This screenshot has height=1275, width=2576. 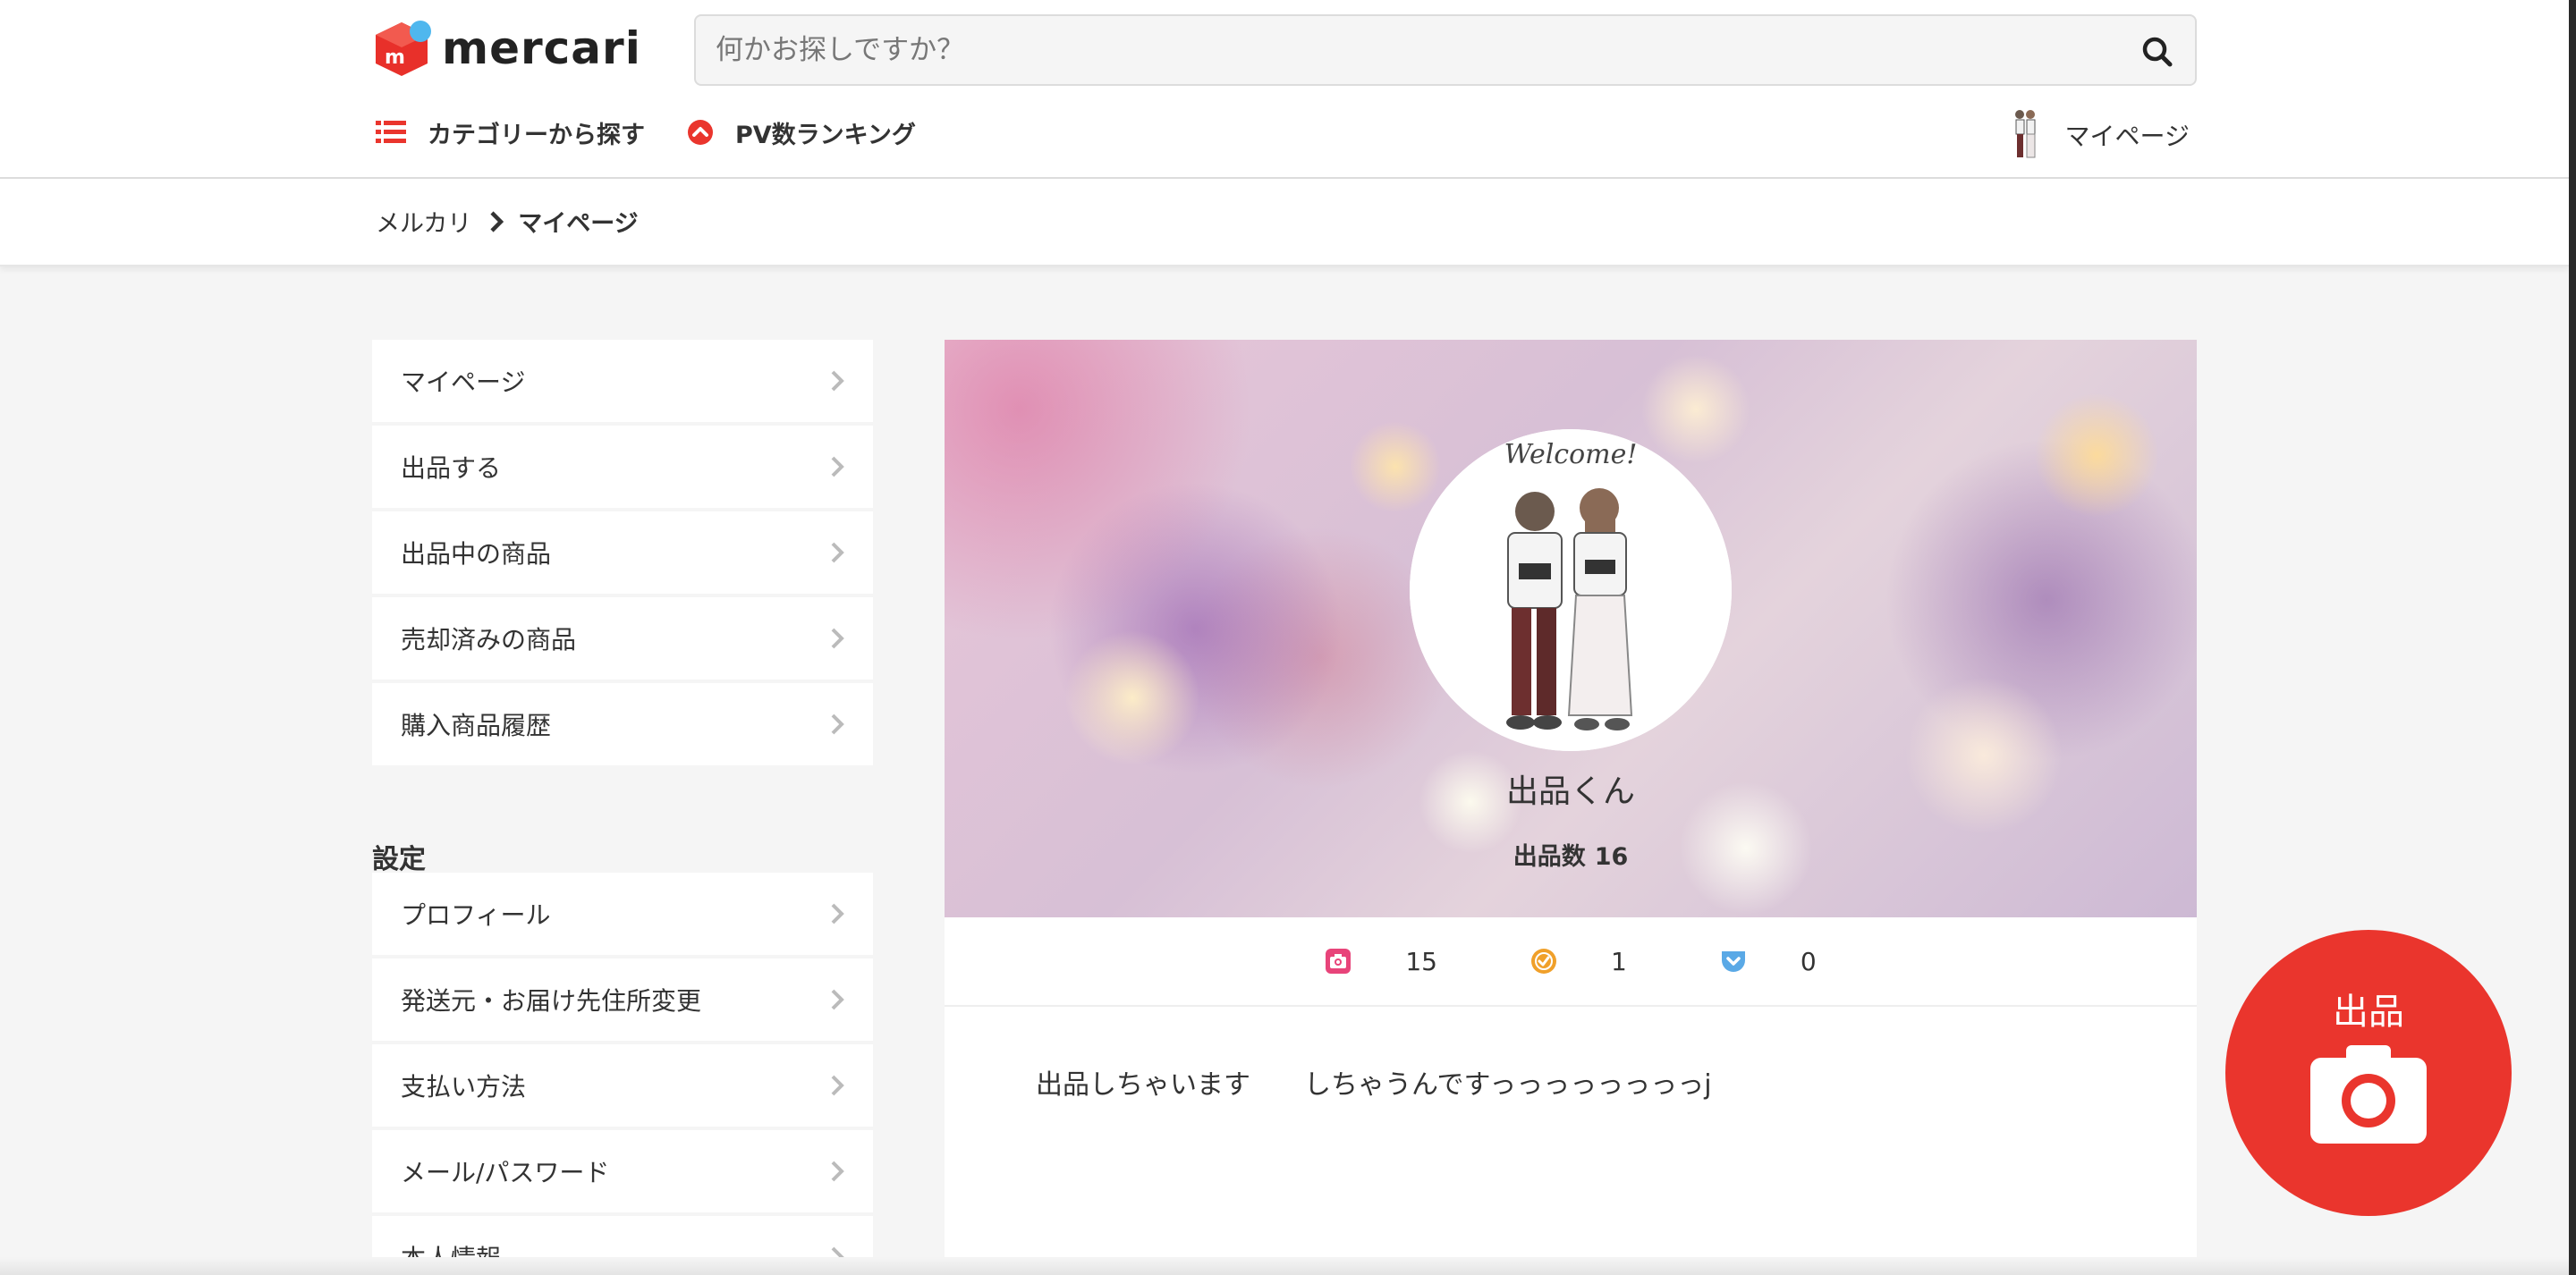 I want to click on stat-pocket: 0, so click(x=1768, y=961).